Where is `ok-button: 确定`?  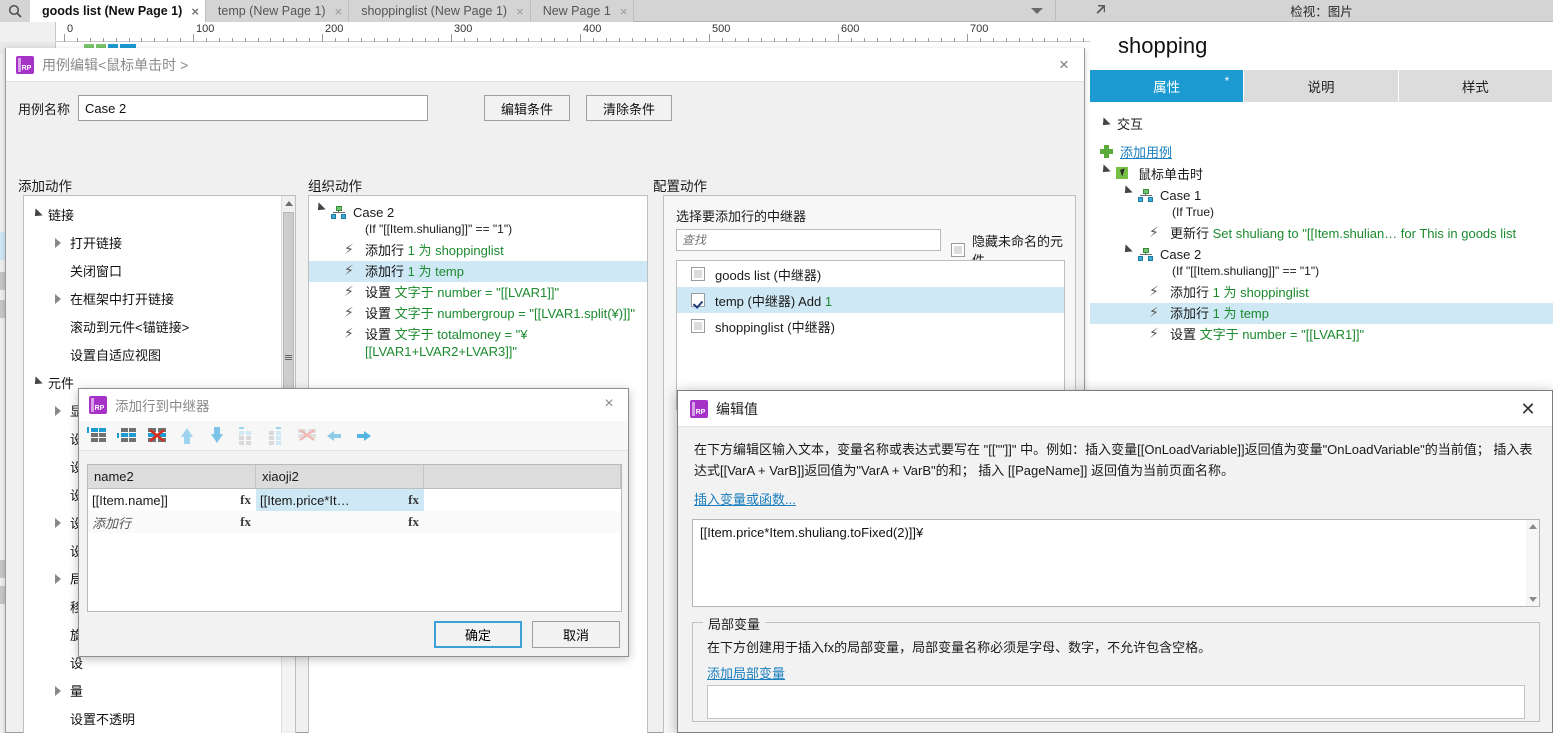
ok-button: 确定 is located at coordinates (478, 634).